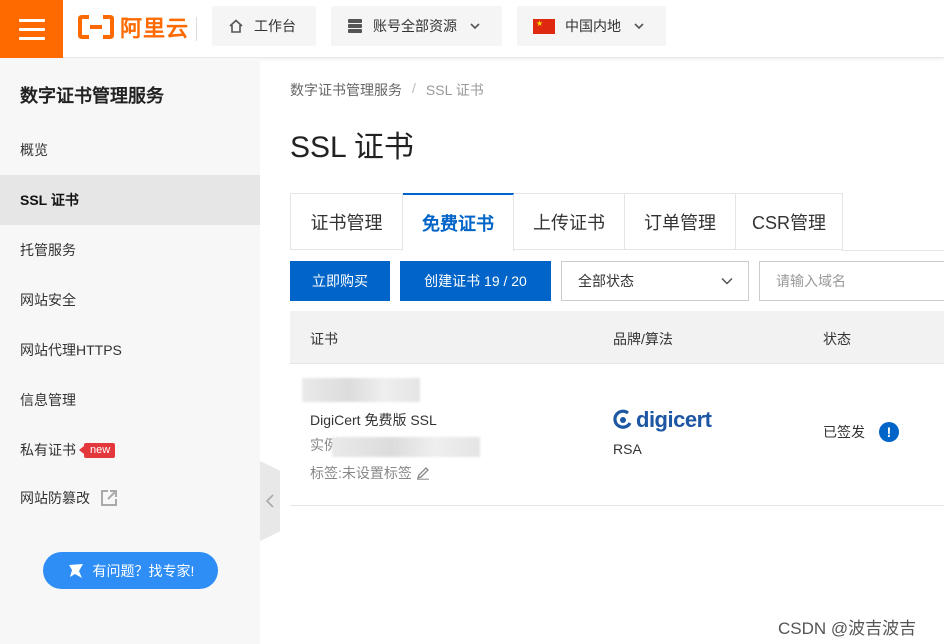 This screenshot has height=644, width=944. Describe the element at coordinates (622, 419) in the screenshot. I see `digicert-logo-icon` at that location.